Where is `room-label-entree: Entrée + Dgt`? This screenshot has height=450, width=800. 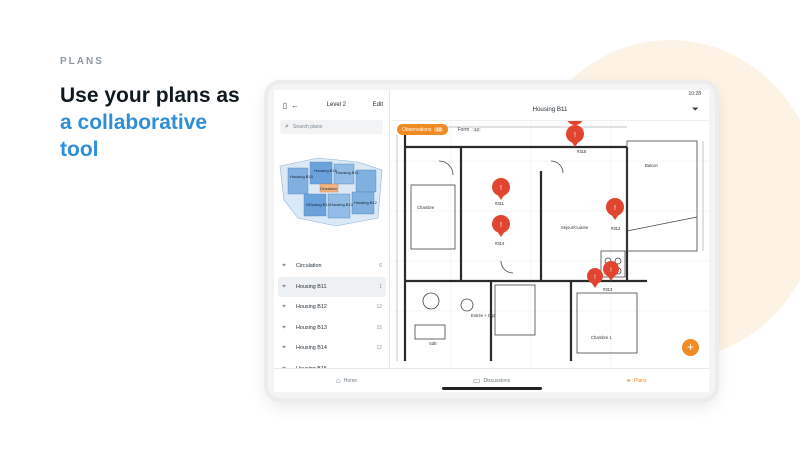
room-label-entree: Entrée + Dgt is located at coordinates (483, 315).